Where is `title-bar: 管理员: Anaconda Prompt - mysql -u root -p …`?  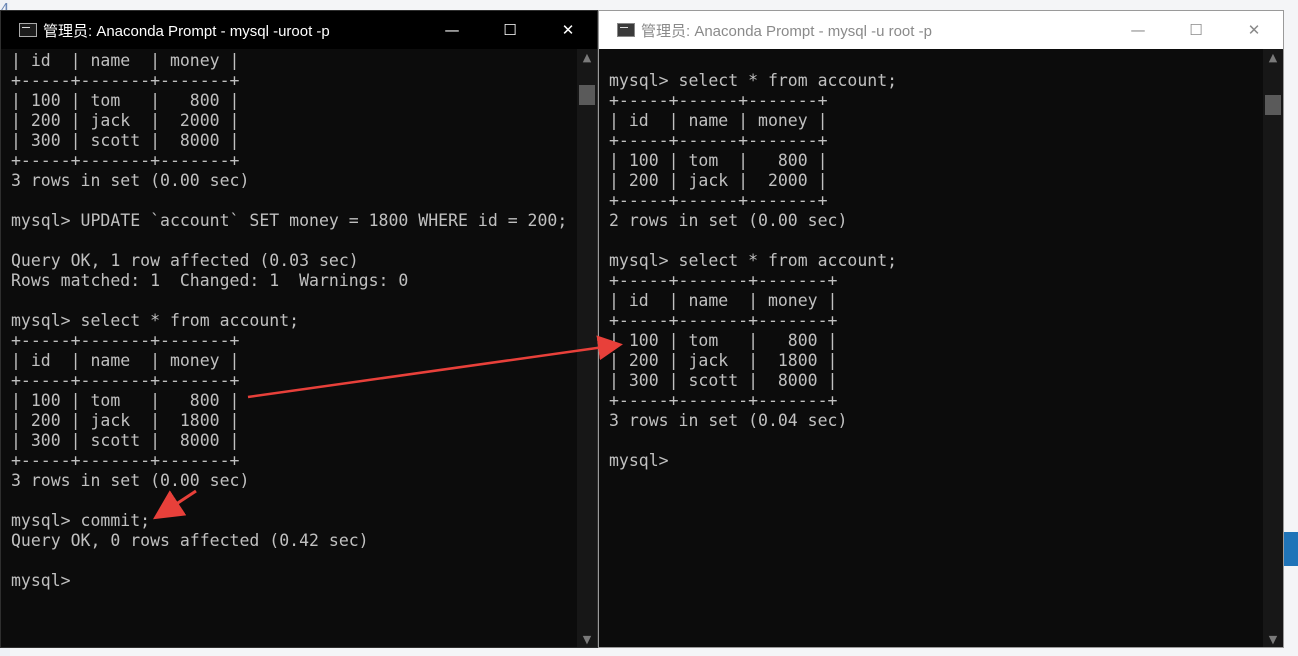 title-bar: 管理员: Anaconda Prompt - mysql -u root -p … is located at coordinates (941, 30).